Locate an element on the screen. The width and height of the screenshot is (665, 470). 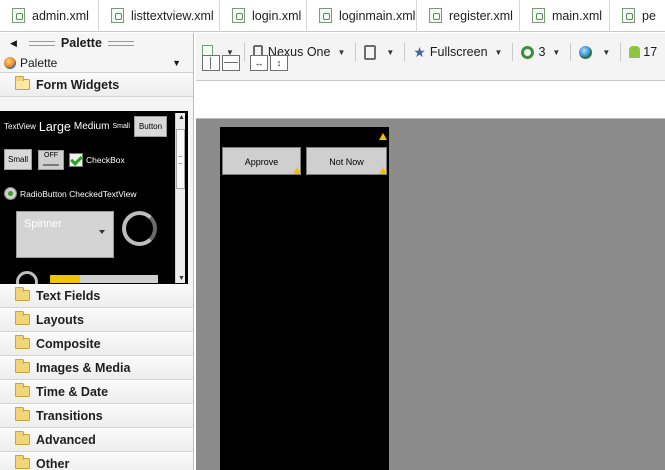
widget-small-button: Small is located at coordinates (18, 159).